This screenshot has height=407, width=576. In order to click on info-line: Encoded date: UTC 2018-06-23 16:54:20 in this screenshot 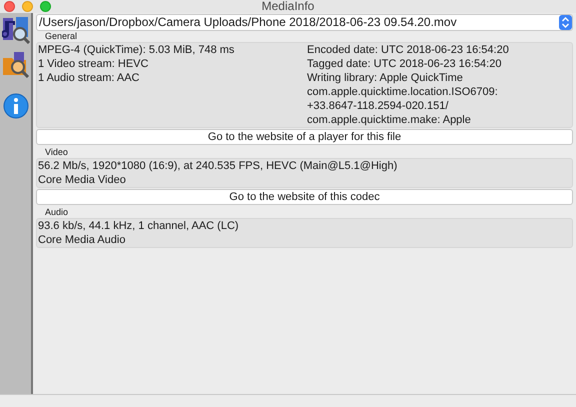, I will do `click(408, 50)`.